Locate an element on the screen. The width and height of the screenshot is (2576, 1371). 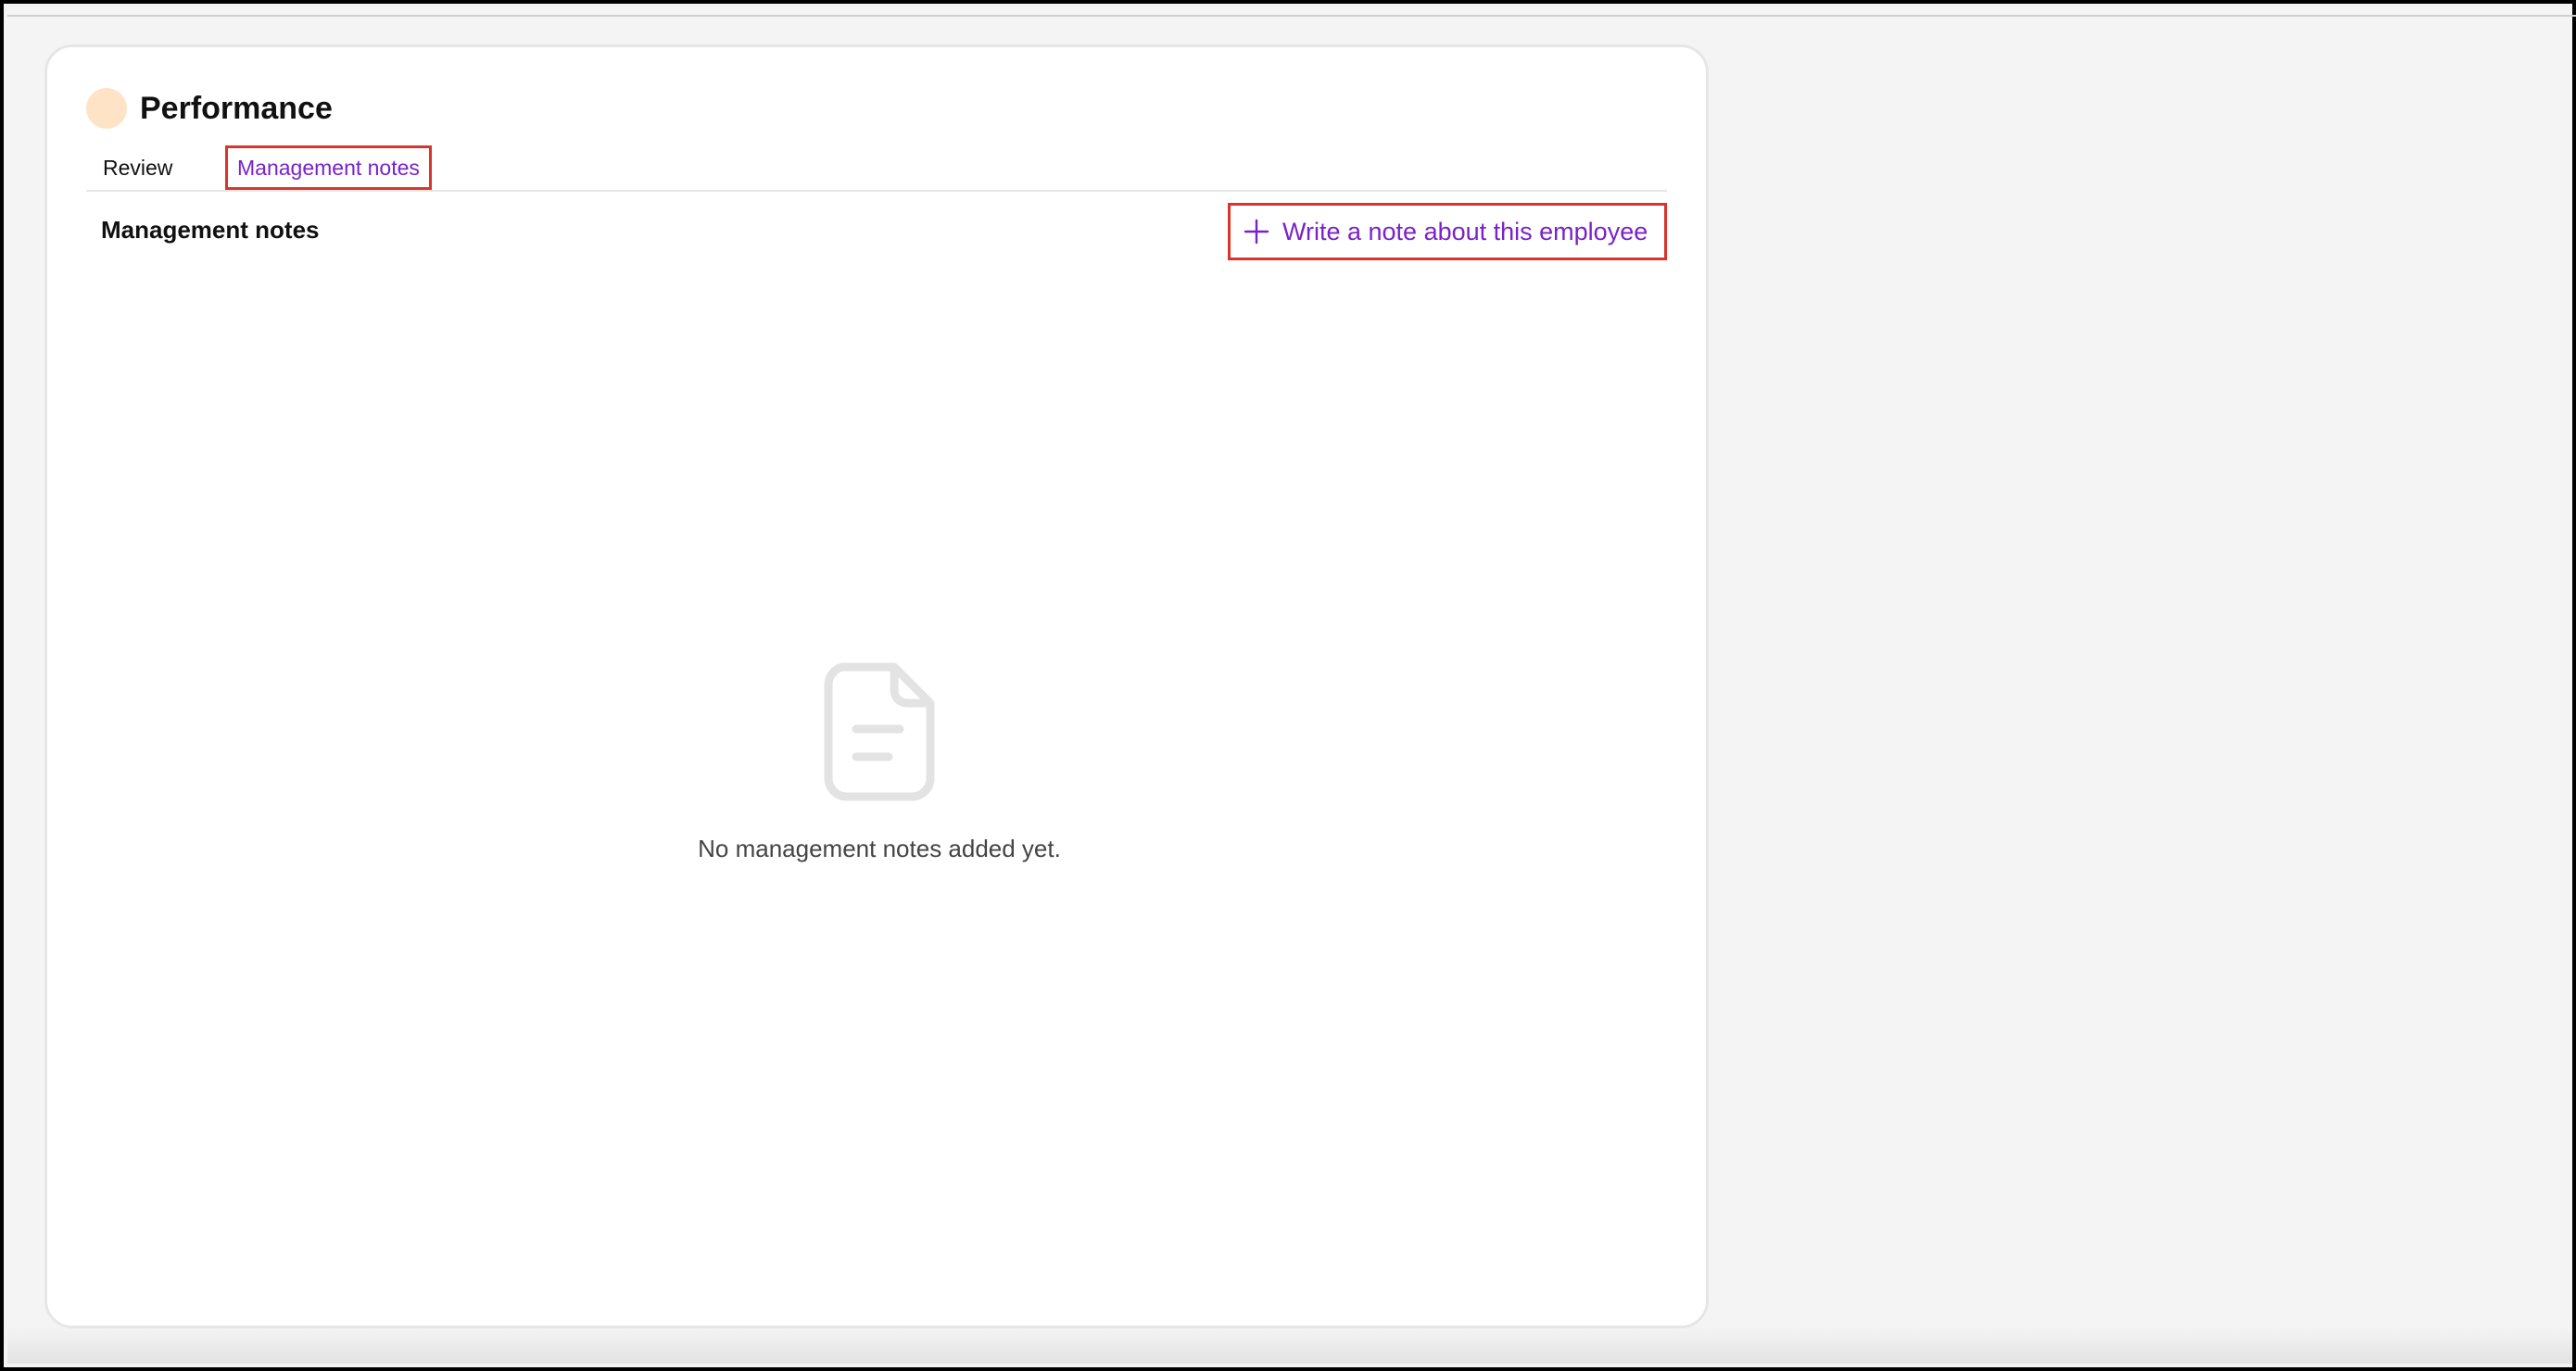
section-title: Management notes is located at coordinates (210, 230).